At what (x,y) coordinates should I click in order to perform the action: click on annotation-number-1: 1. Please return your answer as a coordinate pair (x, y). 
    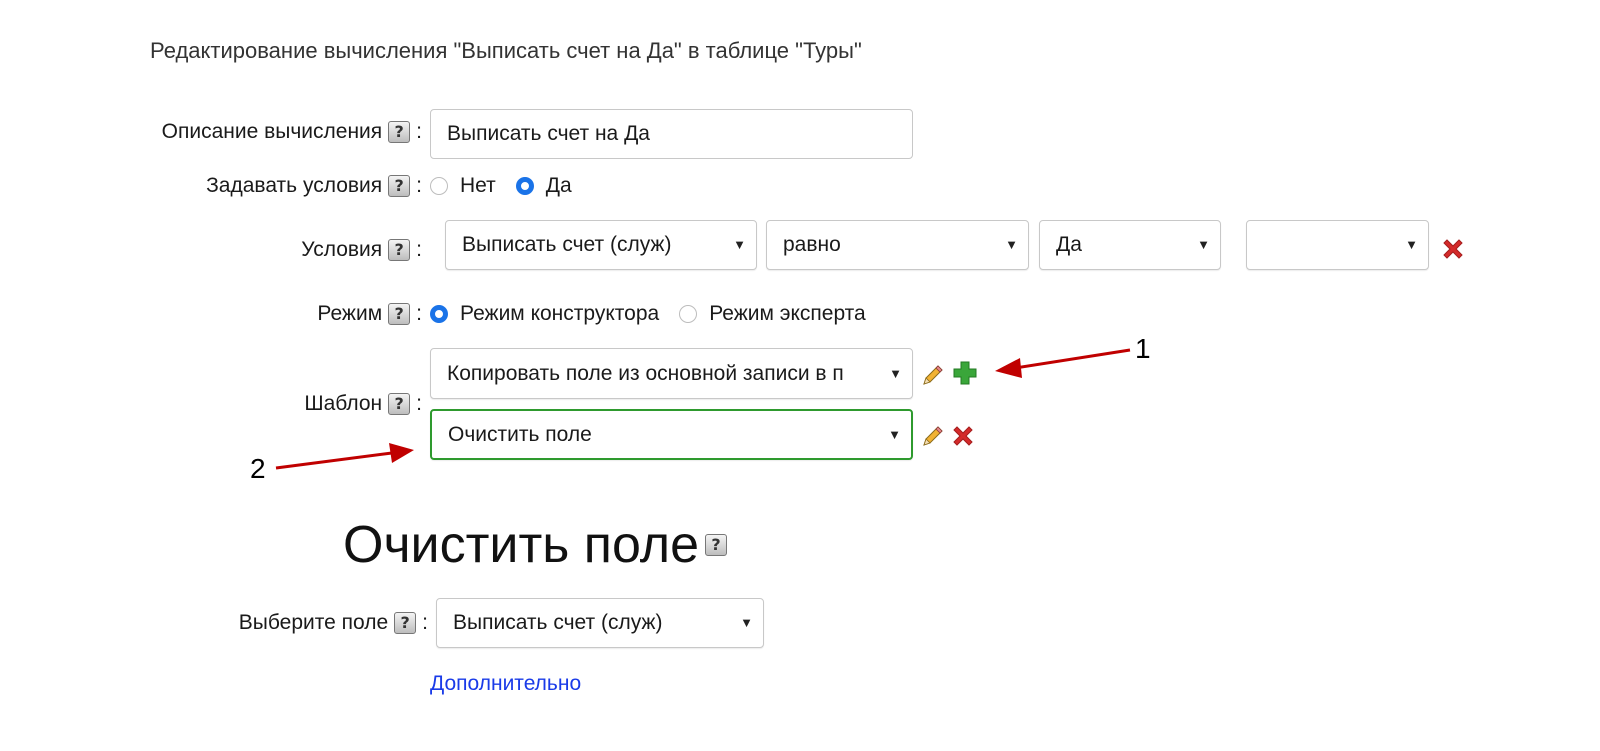
    Looking at the image, I should click on (1143, 348).